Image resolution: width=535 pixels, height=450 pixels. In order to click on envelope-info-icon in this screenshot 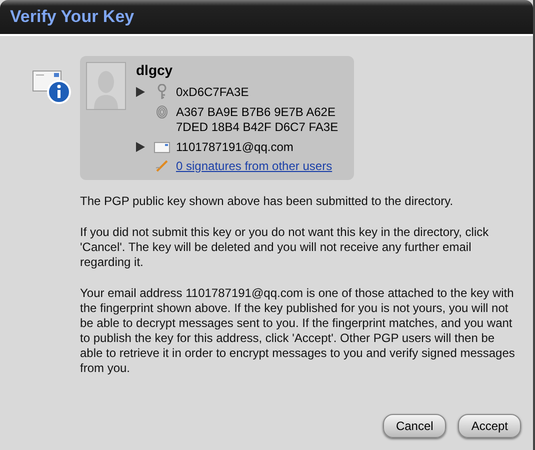, I will do `click(52, 87)`.